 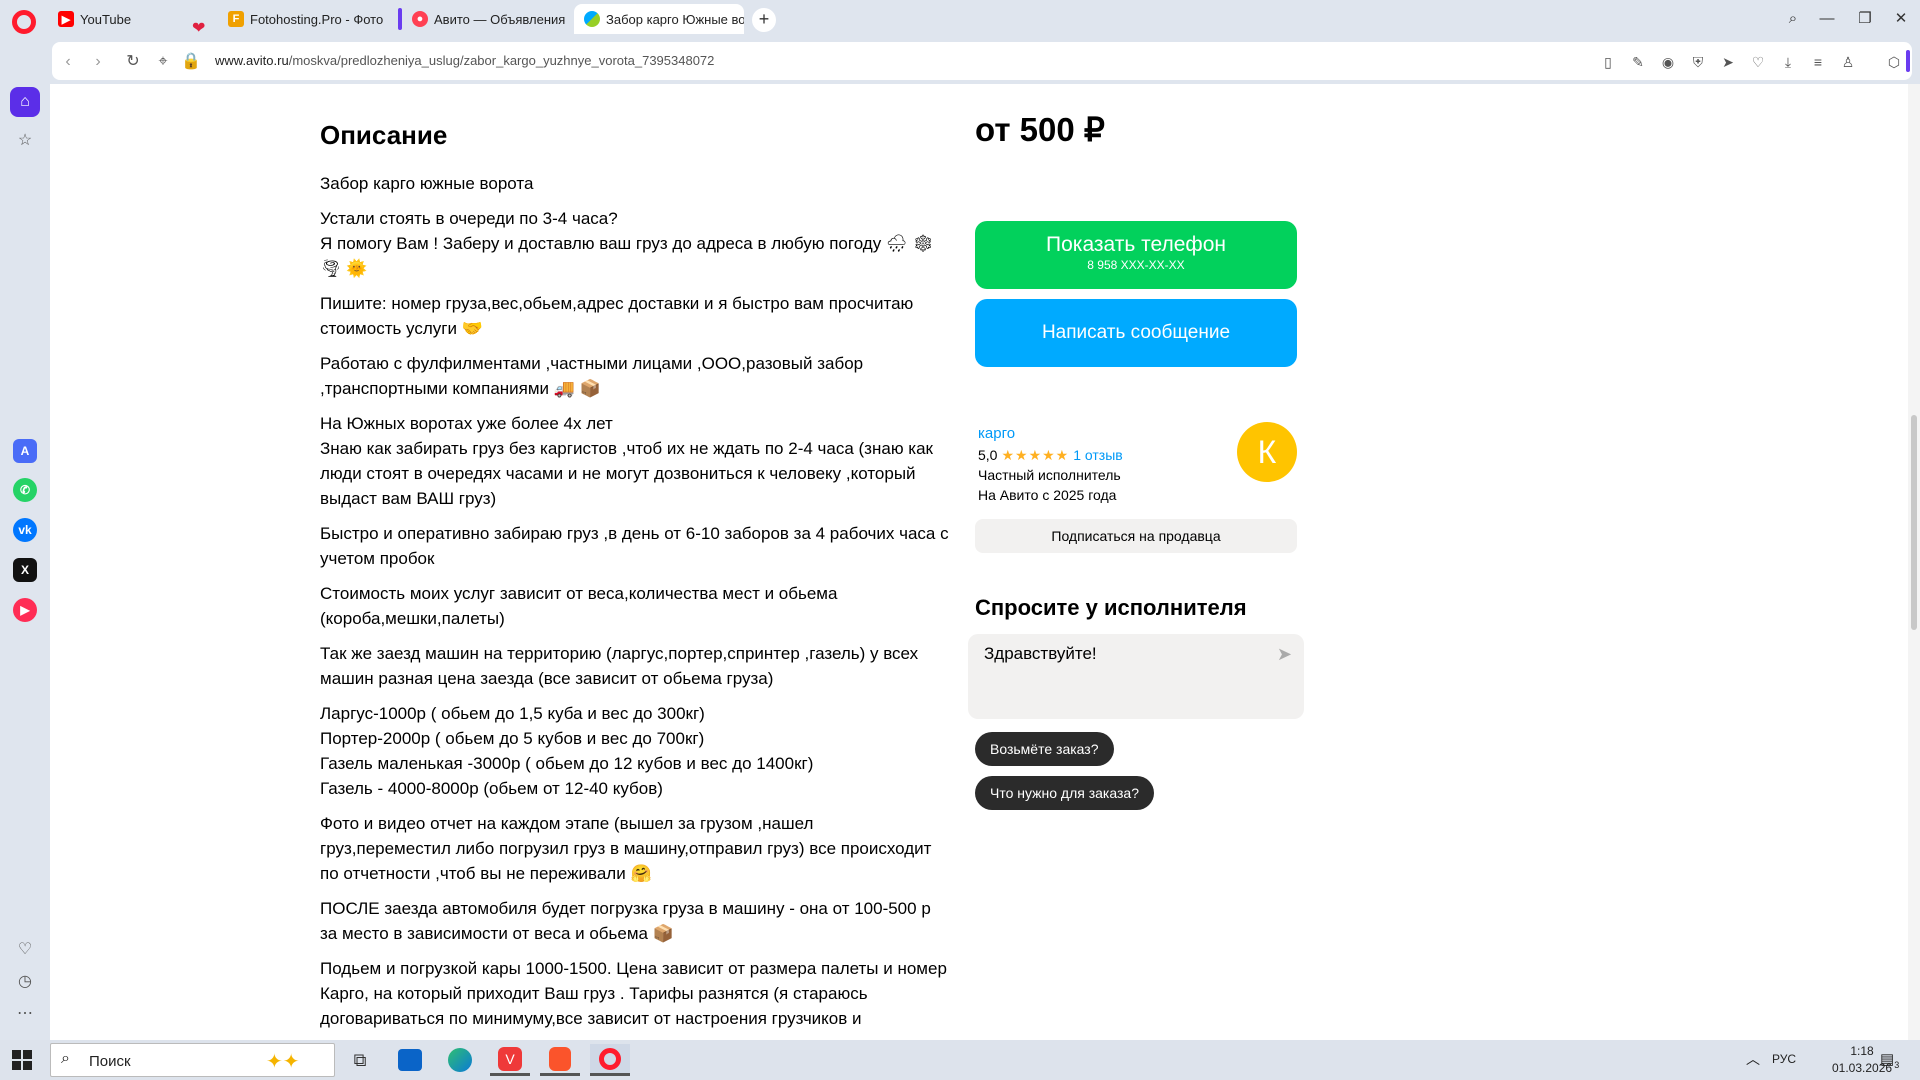 I want to click on reviews-link: 1 отзыв, so click(x=1098, y=455).